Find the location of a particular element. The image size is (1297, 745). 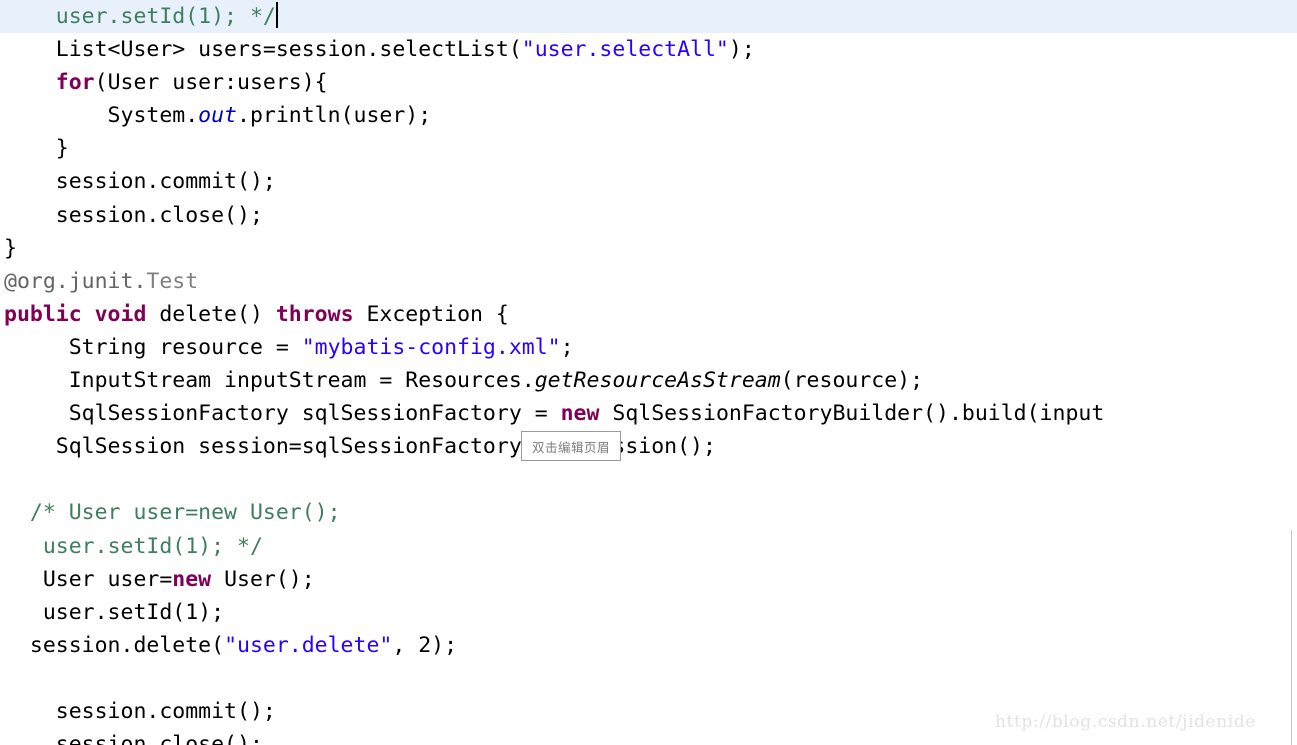

code-token-plain: SqlSessionFactory sqlSessionFactory = is located at coordinates (282, 414).